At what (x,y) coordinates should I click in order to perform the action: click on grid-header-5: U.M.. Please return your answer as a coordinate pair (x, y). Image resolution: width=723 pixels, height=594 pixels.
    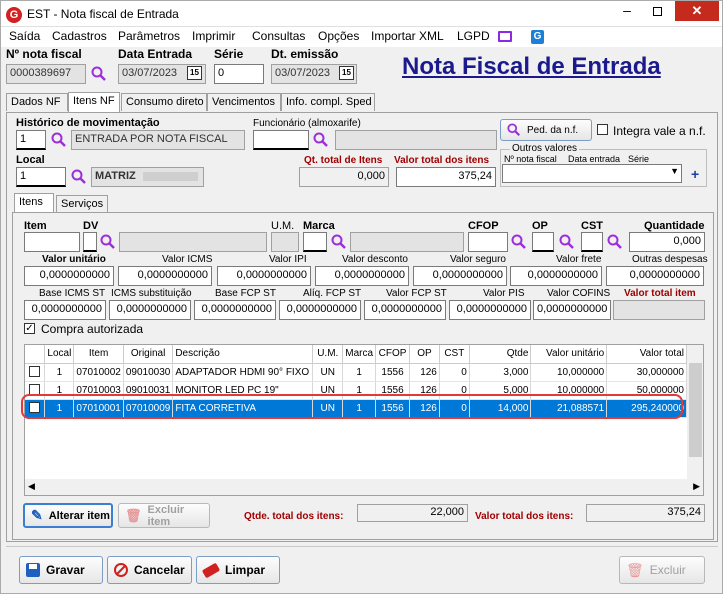
    Looking at the image, I should click on (328, 354).